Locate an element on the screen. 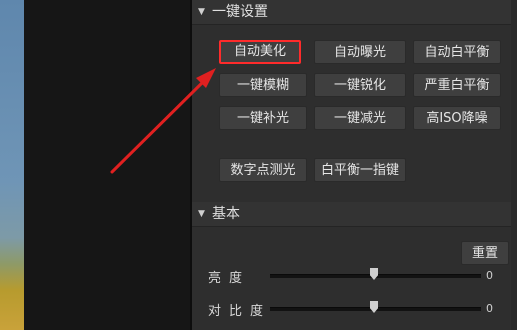 The width and height of the screenshot is (517, 330). digital-spot-metering-button: 数字点测光 is located at coordinates (263, 170).